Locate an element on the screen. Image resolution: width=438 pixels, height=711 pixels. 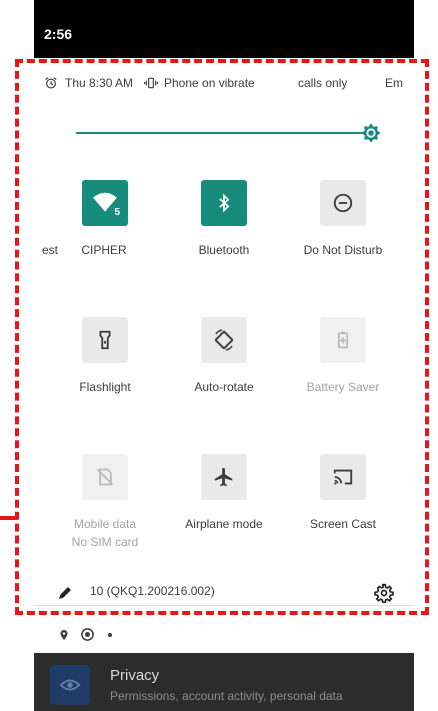
data-saver-icon is located at coordinates (87, 634).